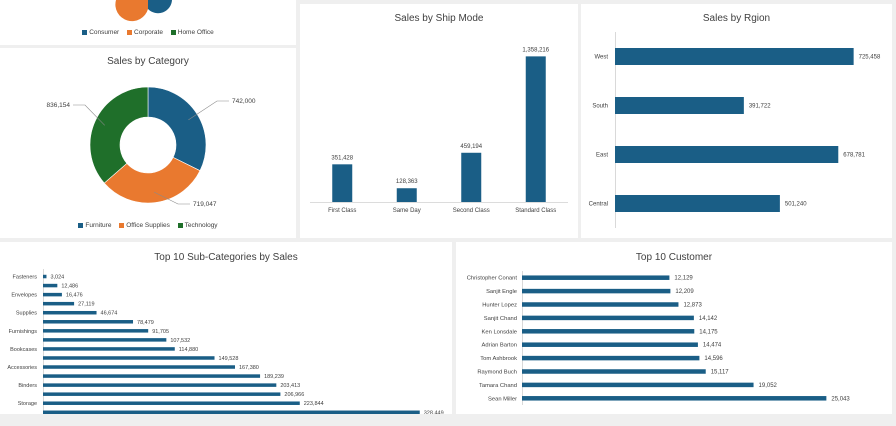 The width and height of the screenshot is (896, 426). I want to click on x-tick-label: Second Class, so click(471, 211).